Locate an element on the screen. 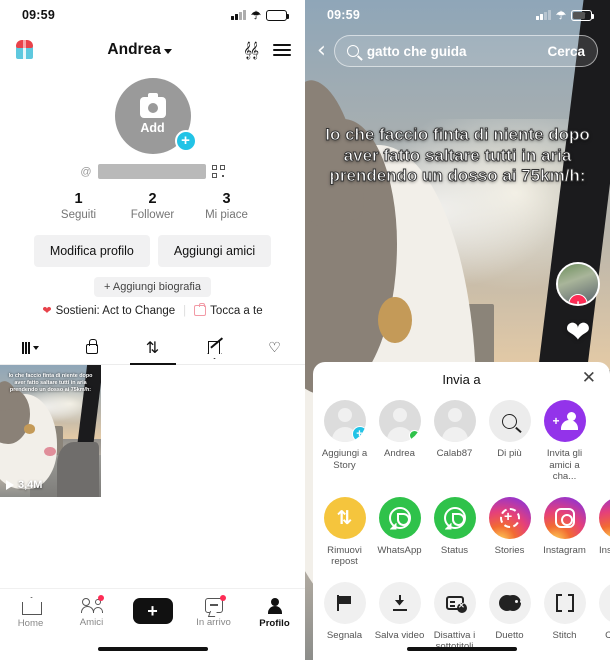  recipient-more: Di più is located at coordinates (509, 441).